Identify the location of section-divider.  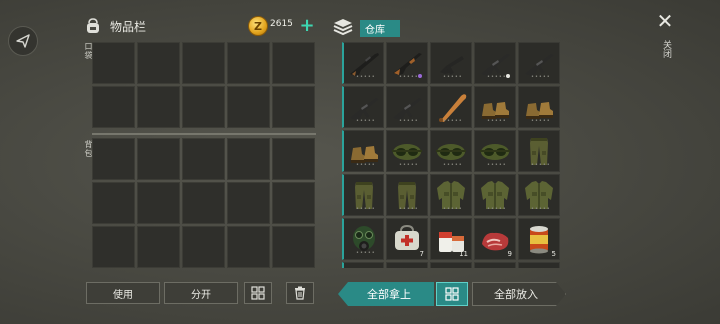
(204, 134).